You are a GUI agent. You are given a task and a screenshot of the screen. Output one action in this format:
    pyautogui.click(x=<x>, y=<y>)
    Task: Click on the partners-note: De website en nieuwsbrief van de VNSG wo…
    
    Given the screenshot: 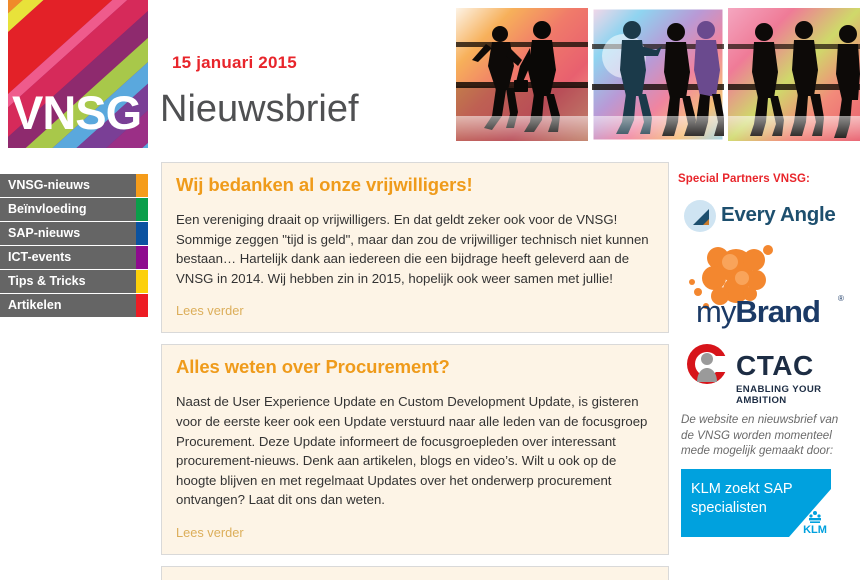 What is the action you would take?
    pyautogui.click(x=760, y=435)
    